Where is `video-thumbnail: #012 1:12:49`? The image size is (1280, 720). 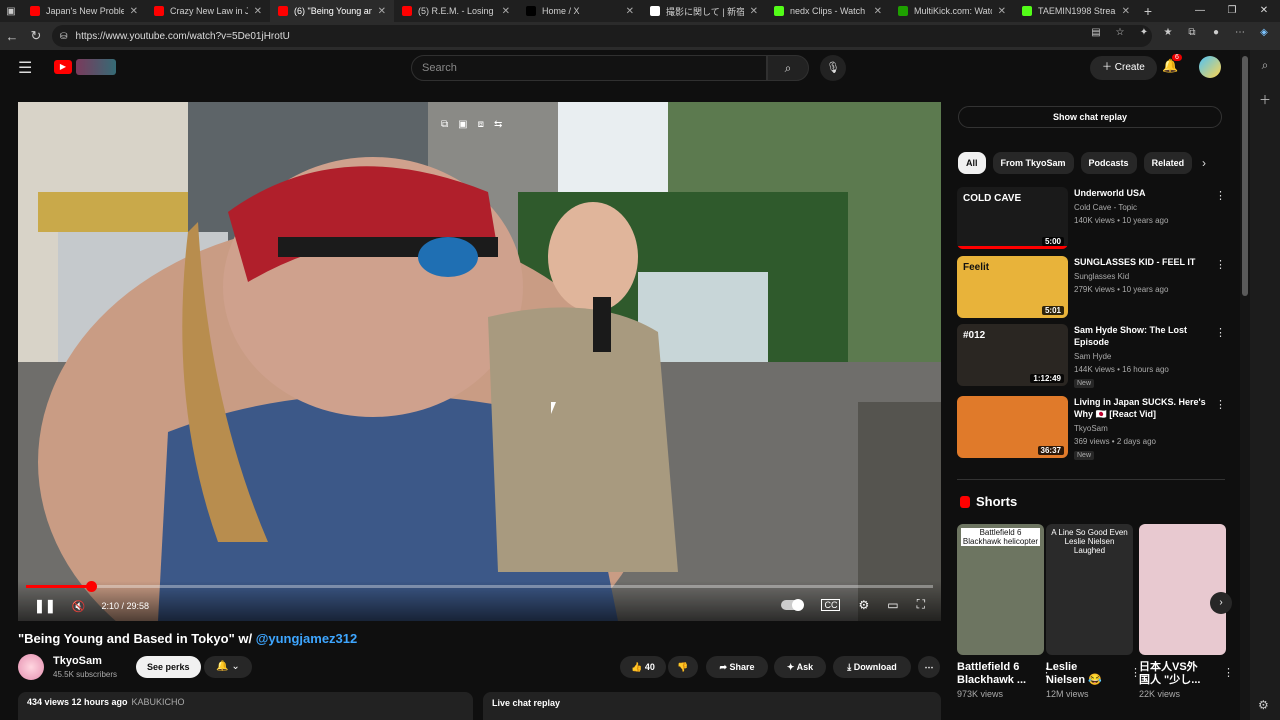
video-thumbnail: #012 1:12:49 is located at coordinates (1012, 355).